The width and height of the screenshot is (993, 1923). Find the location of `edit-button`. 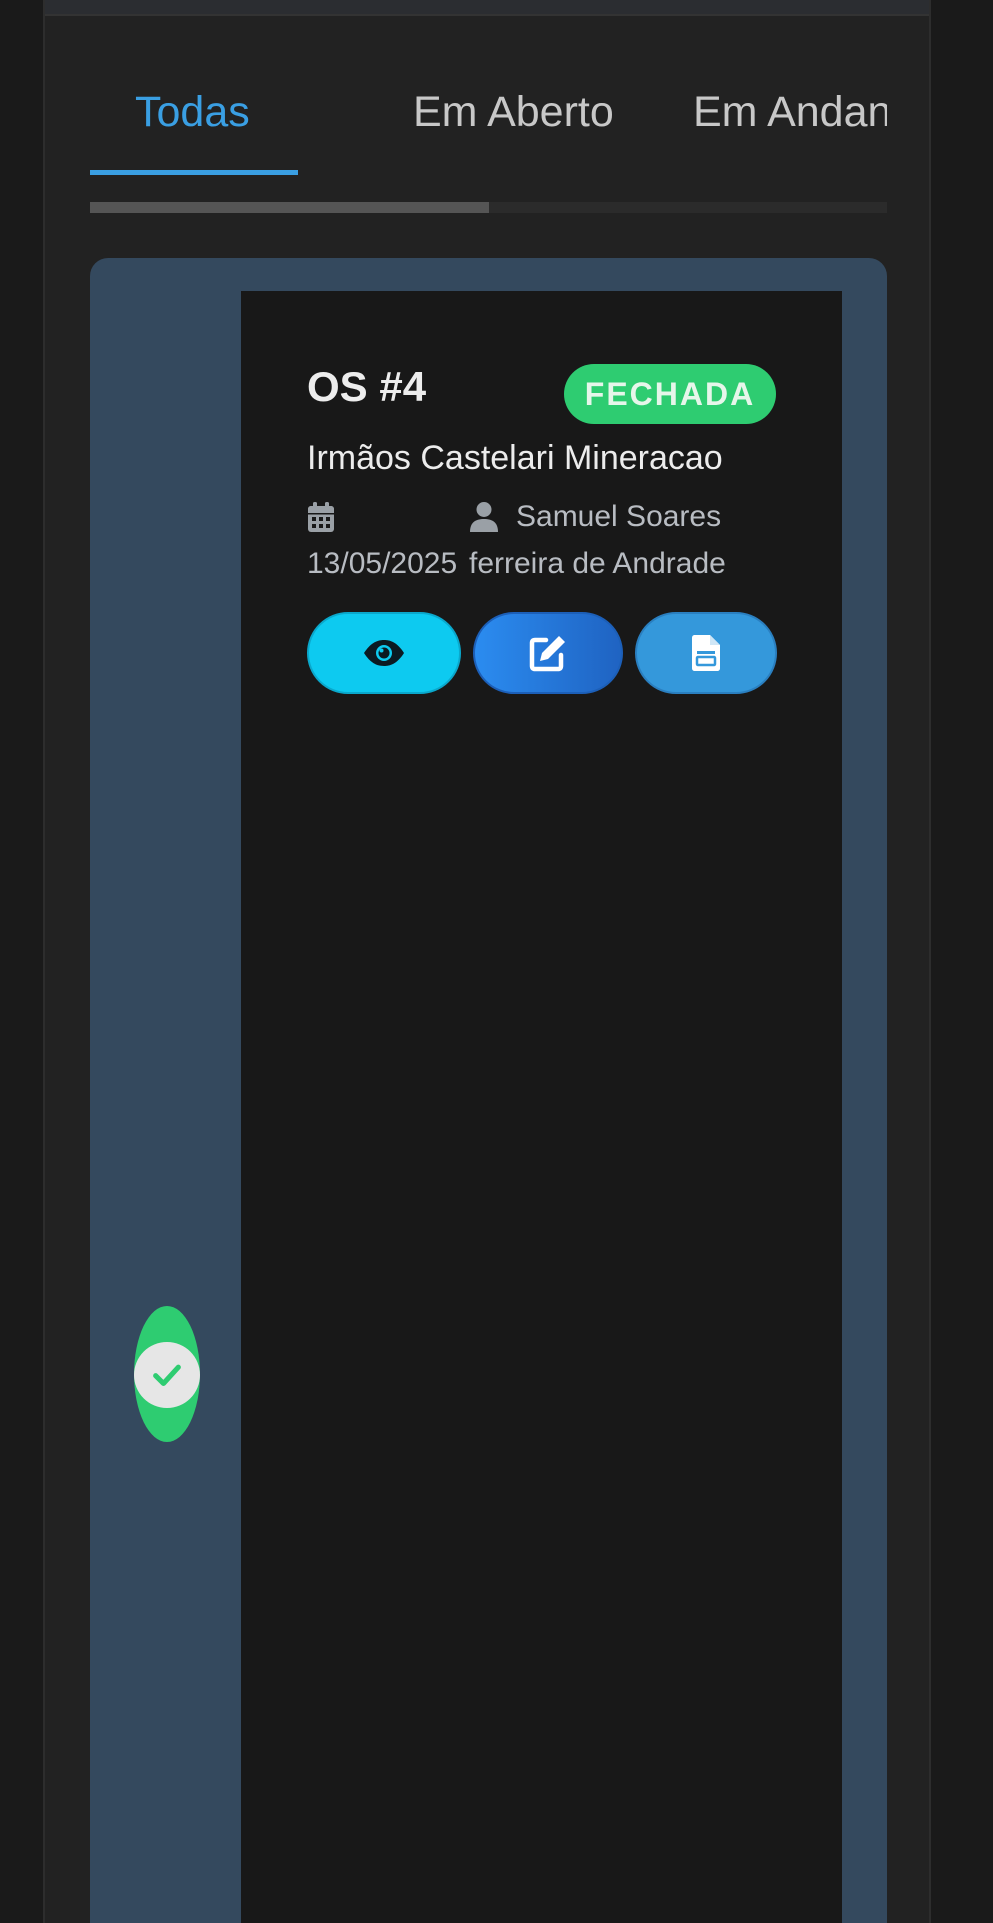

edit-button is located at coordinates (548, 653).